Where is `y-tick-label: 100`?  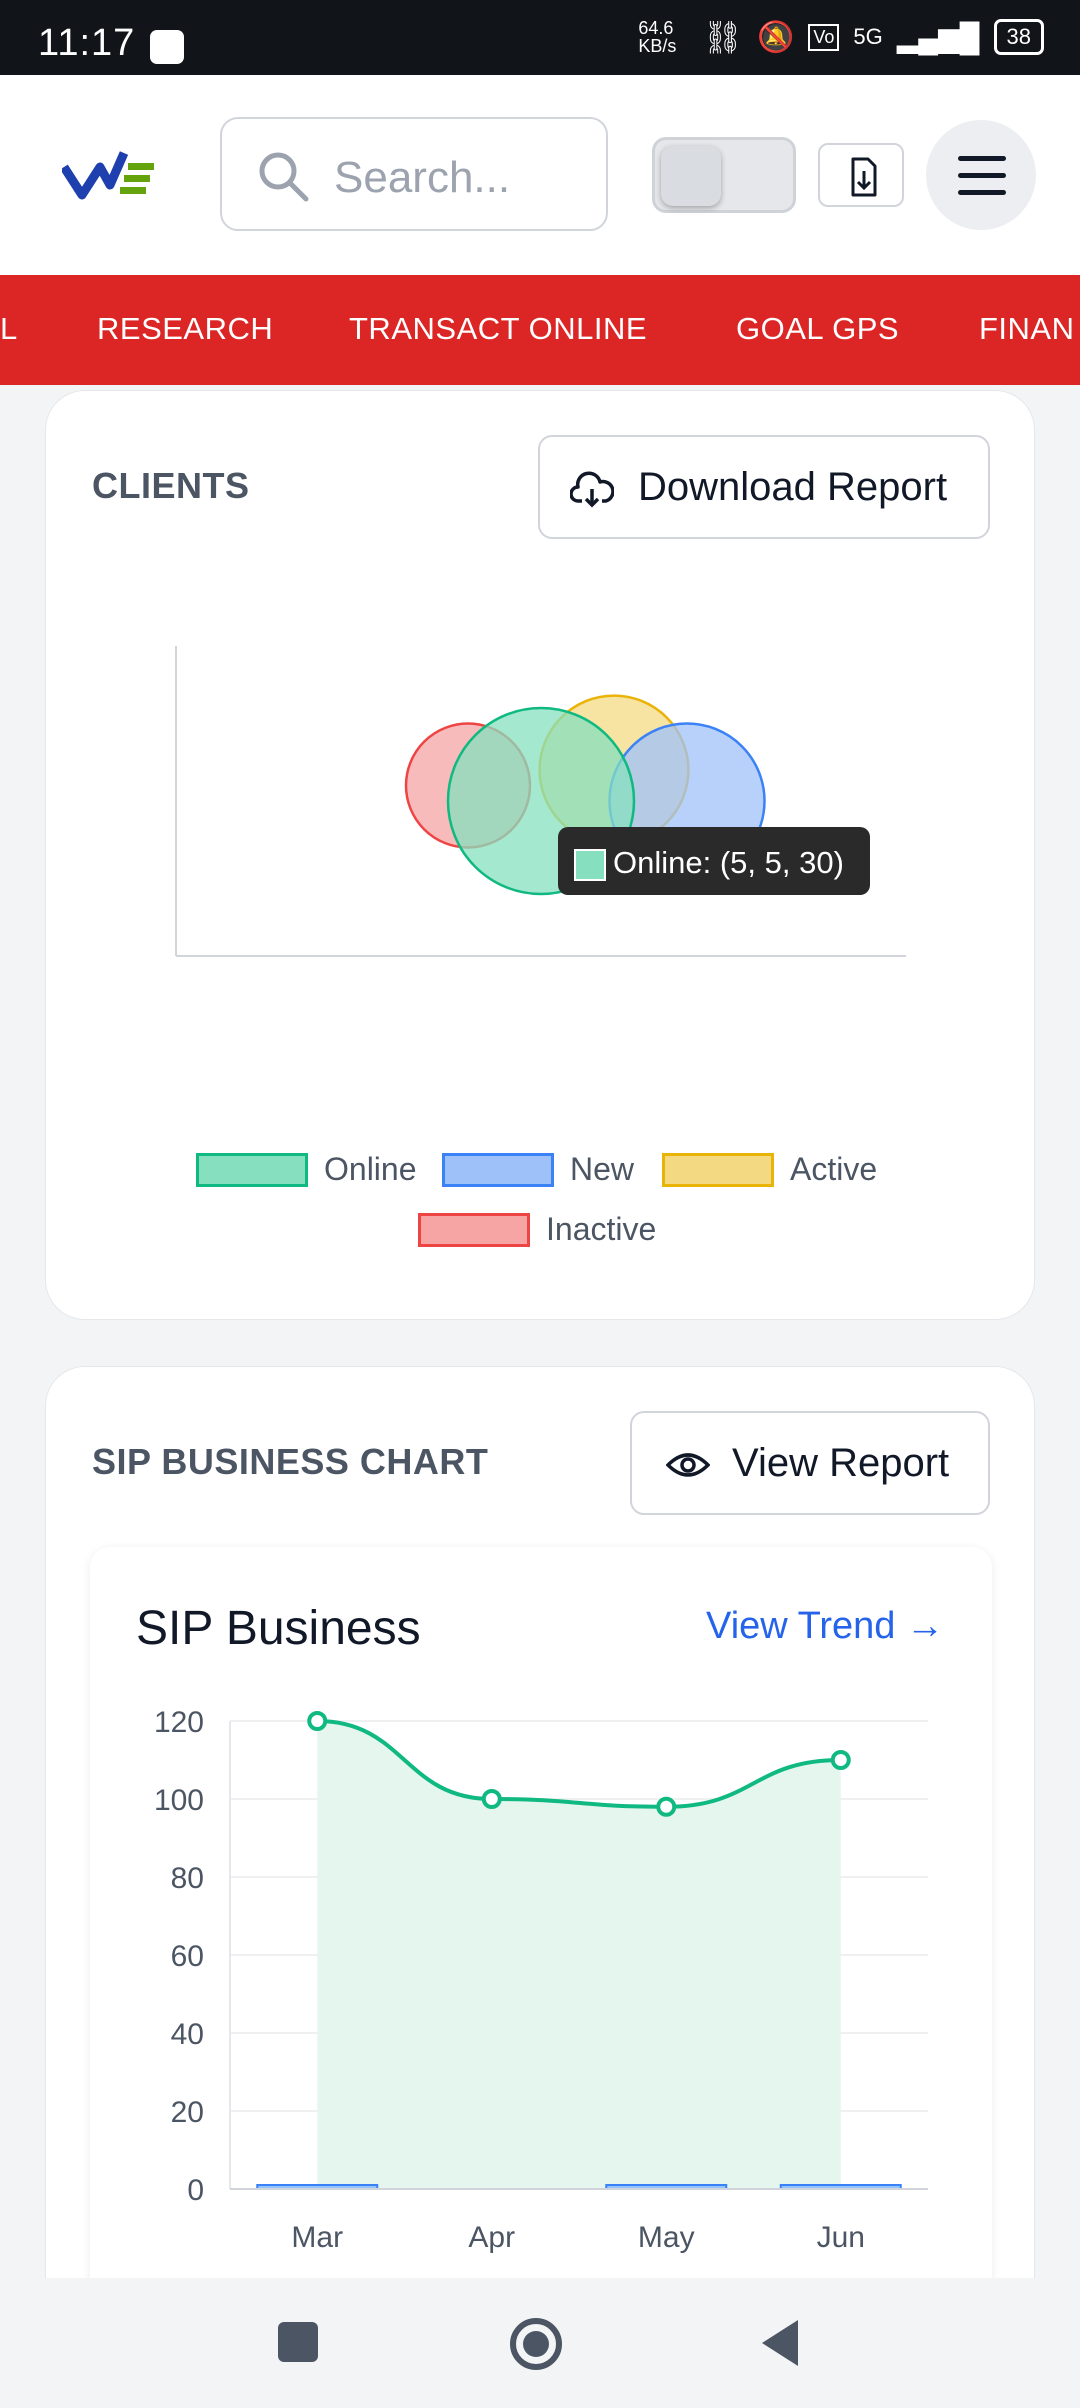 y-tick-label: 100 is located at coordinates (179, 1800).